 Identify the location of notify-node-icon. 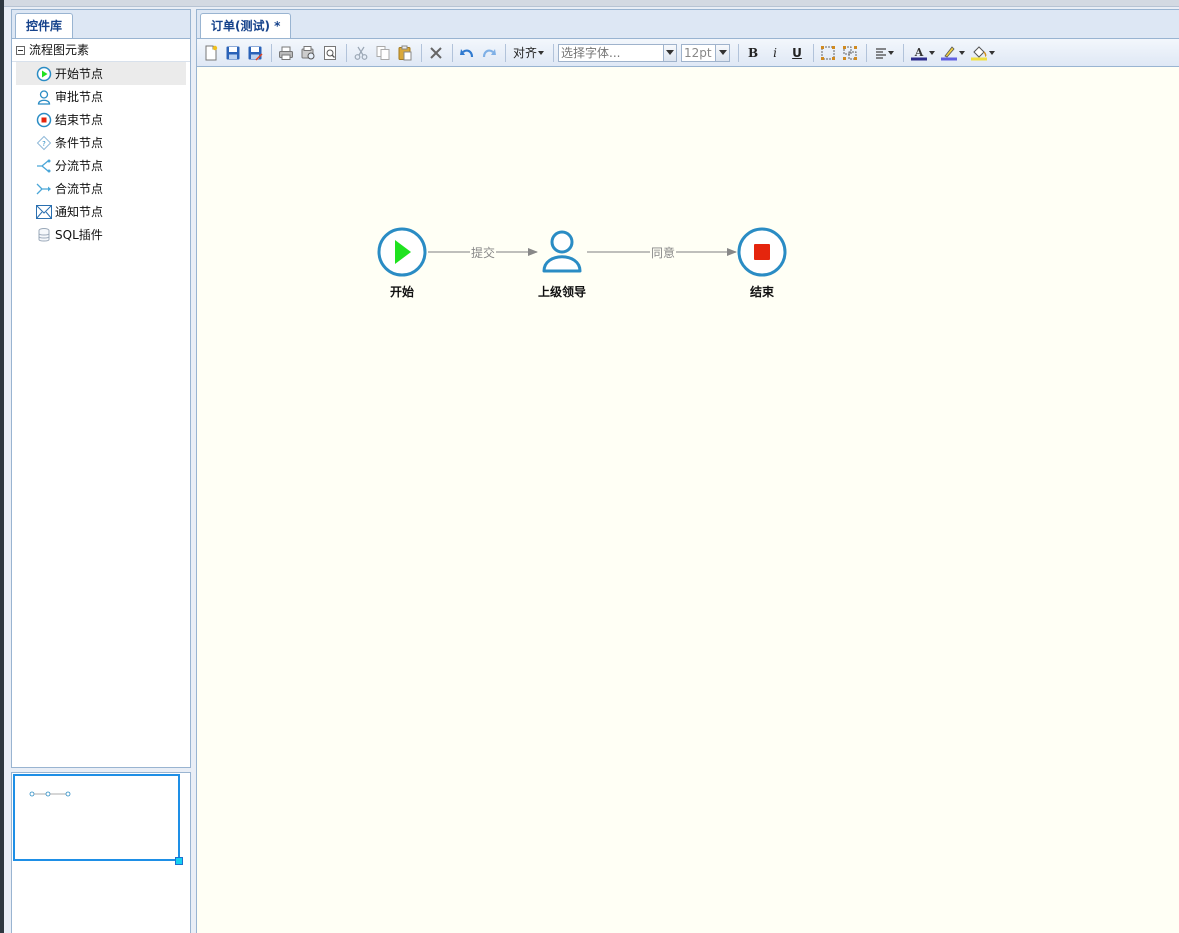
(44, 212).